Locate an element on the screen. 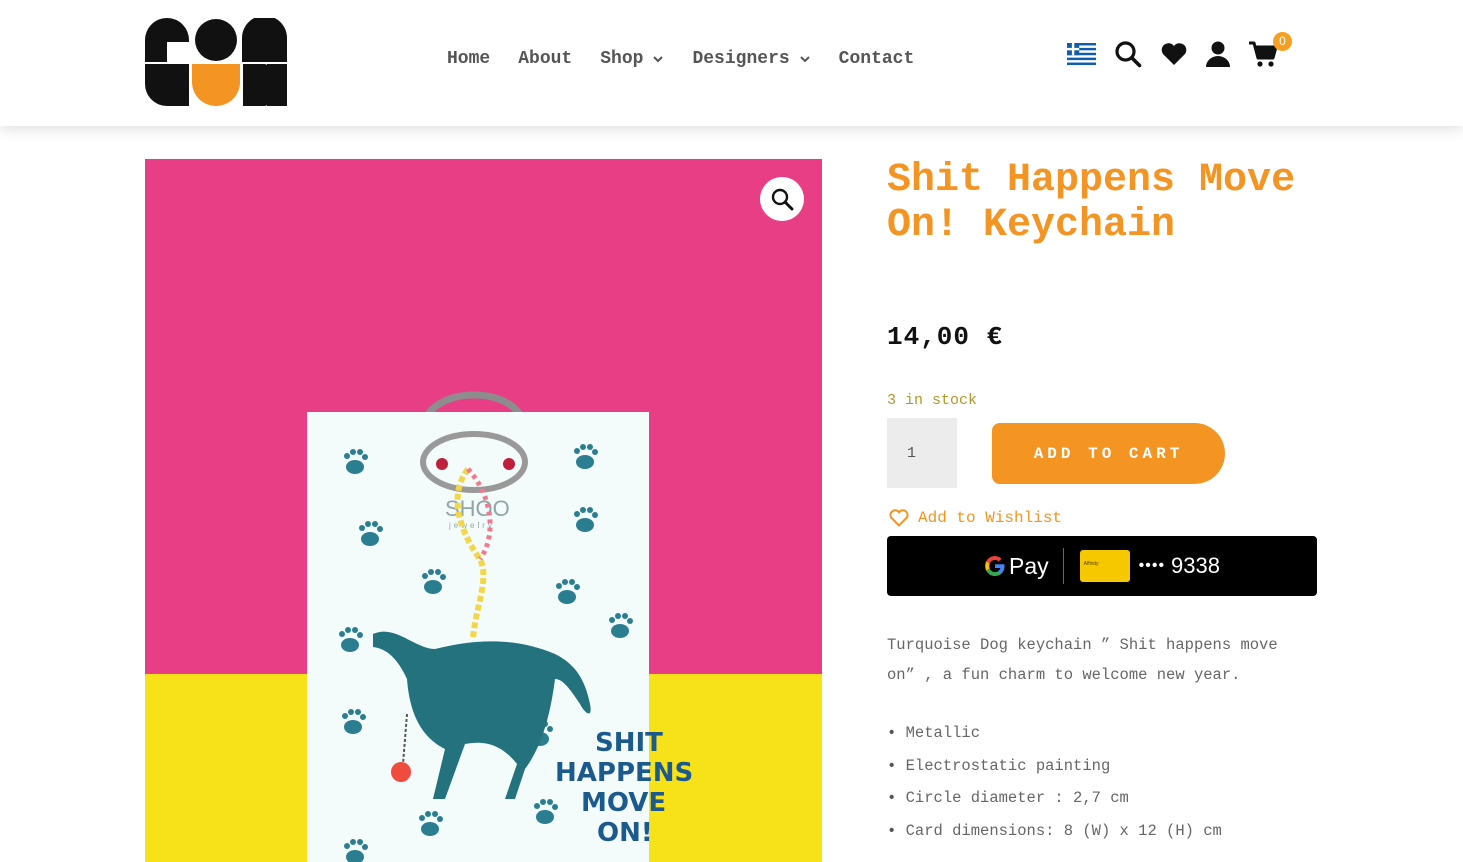 The image size is (1463, 862). nav-home: Home is located at coordinates (468, 59).